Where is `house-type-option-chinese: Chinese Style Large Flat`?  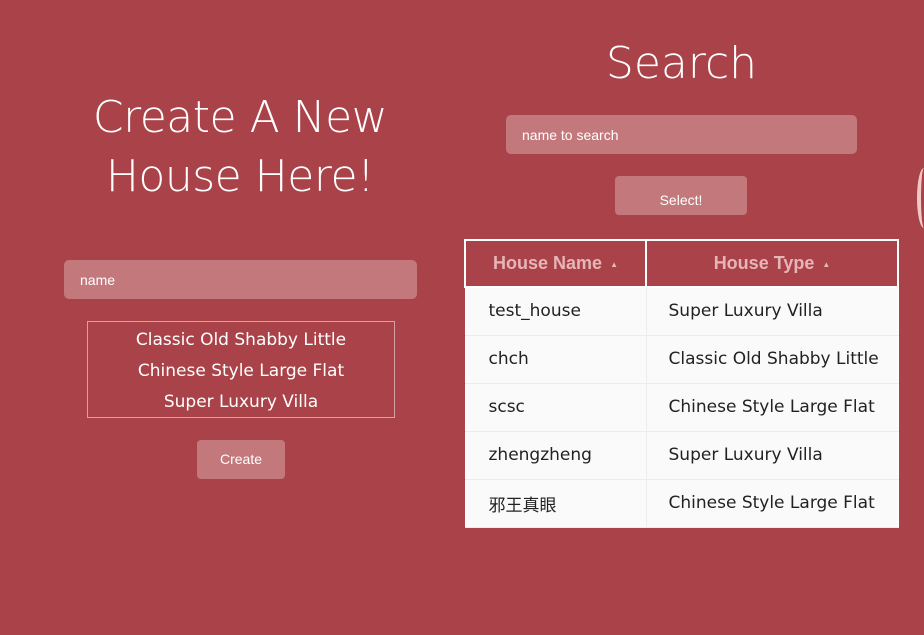 house-type-option-chinese: Chinese Style Large Flat is located at coordinates (241, 371).